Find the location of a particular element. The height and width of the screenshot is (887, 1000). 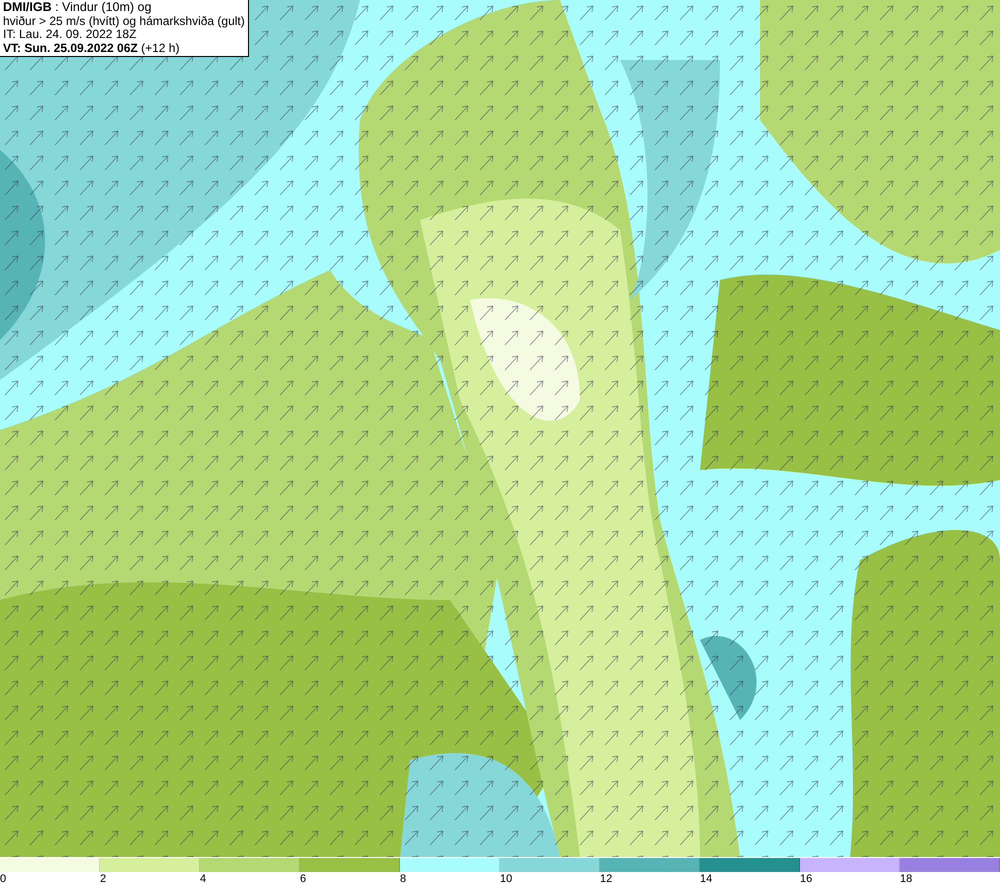

legend-label: 4 is located at coordinates (203, 879).